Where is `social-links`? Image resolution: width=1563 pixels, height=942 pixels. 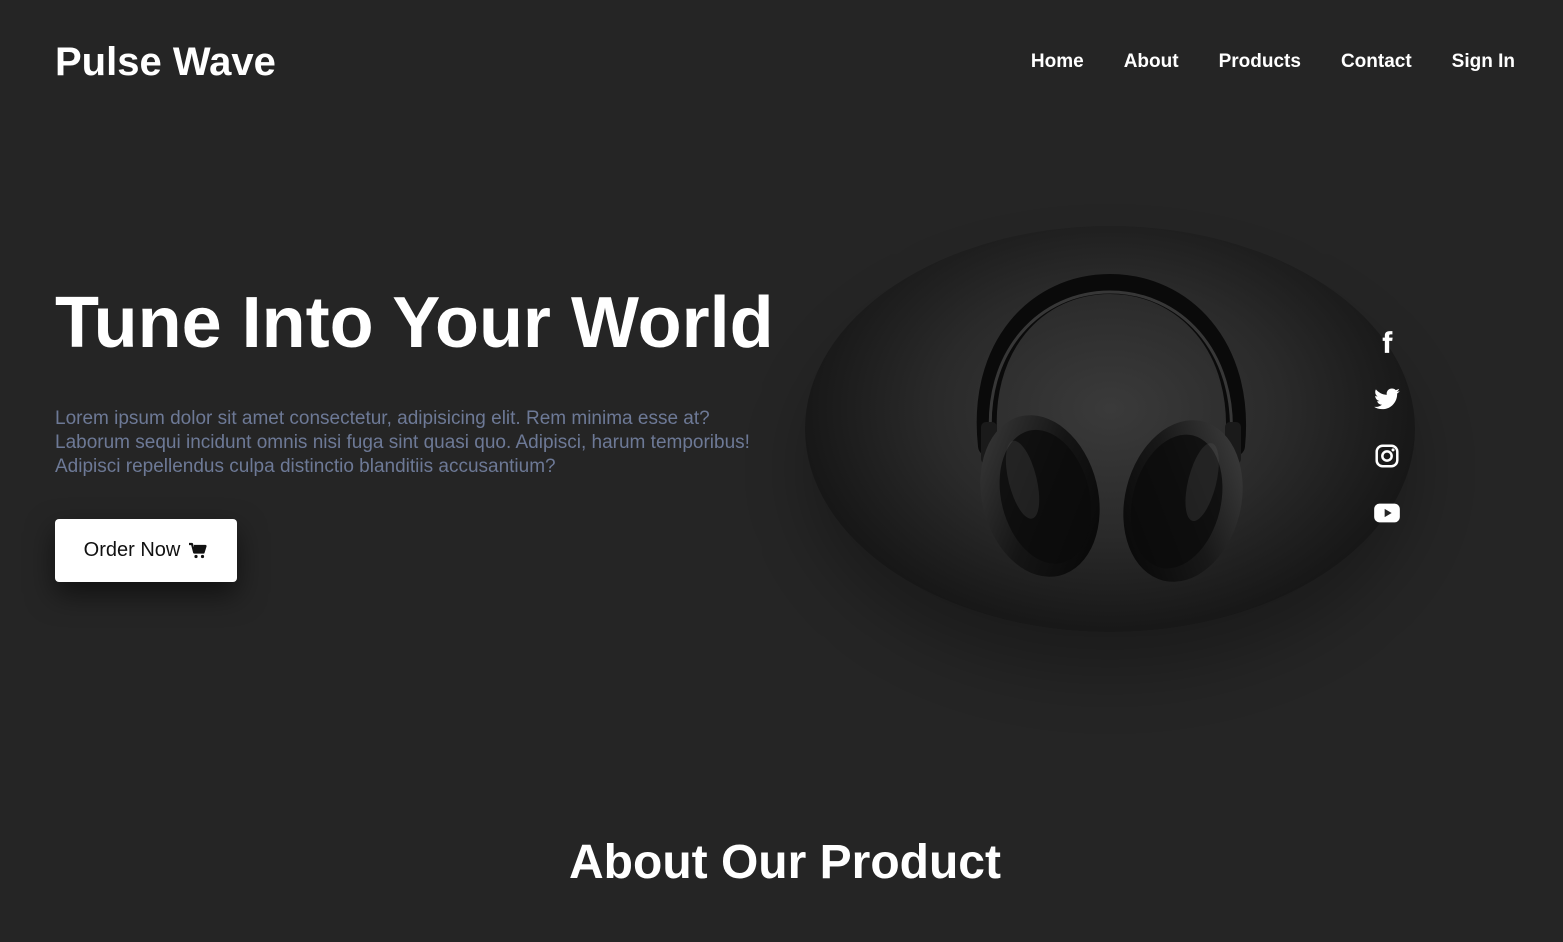
social-links is located at coordinates (1387, 427).